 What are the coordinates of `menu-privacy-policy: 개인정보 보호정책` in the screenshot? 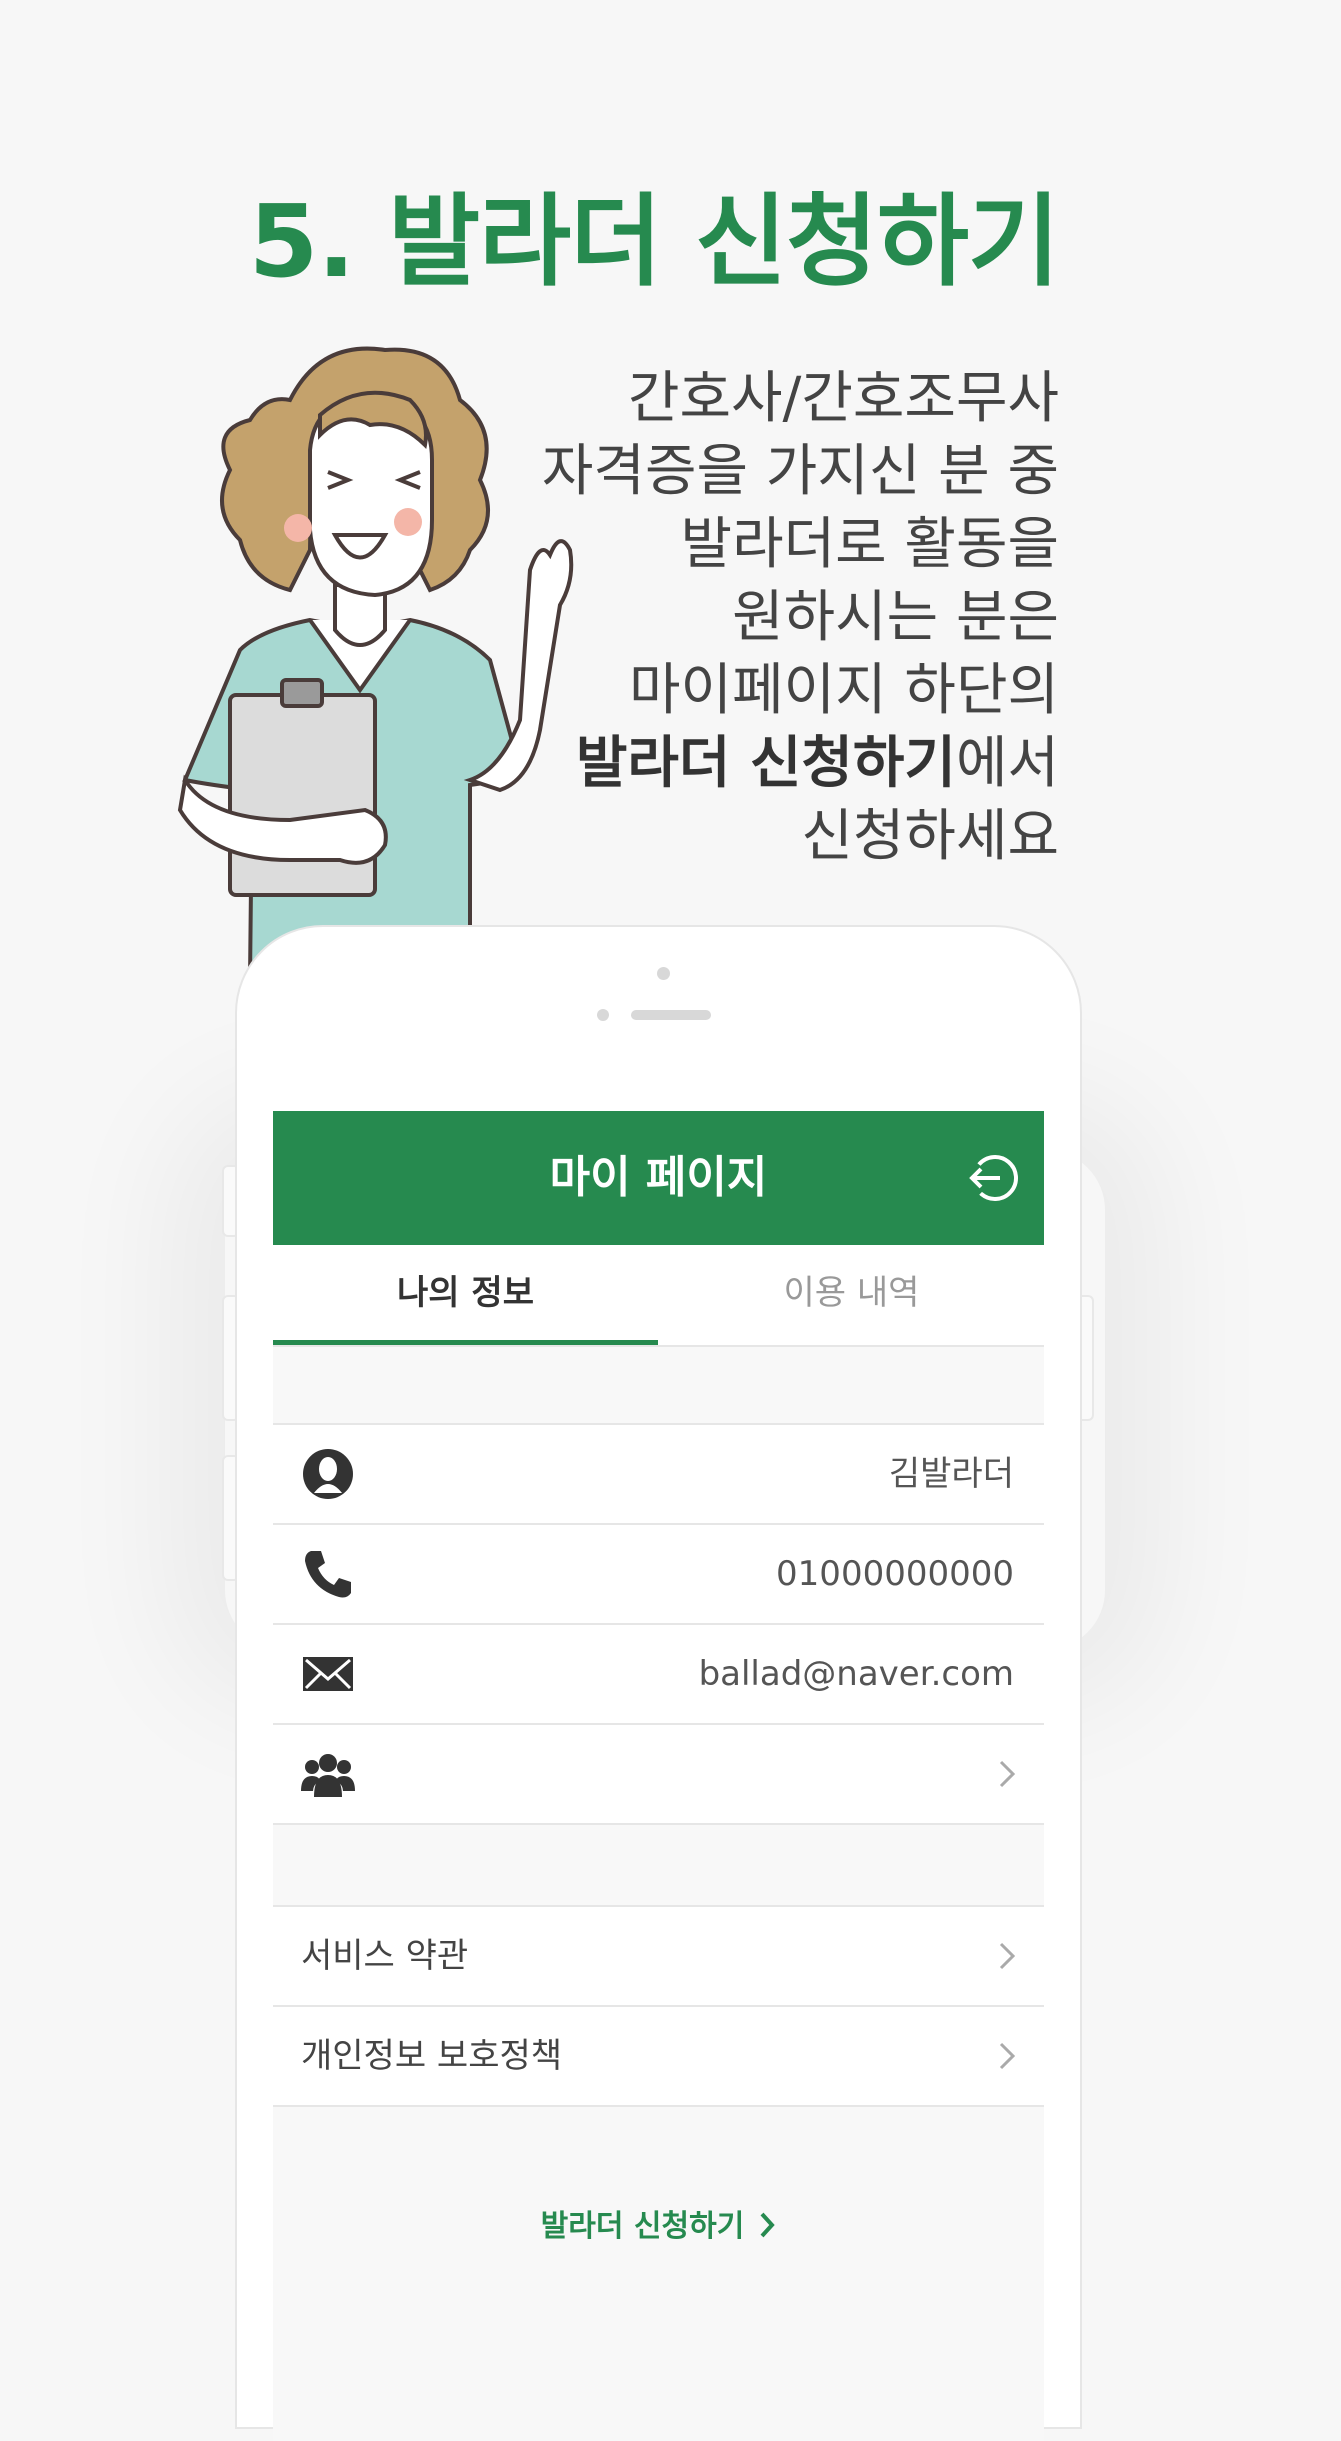 It's located at (658, 2056).